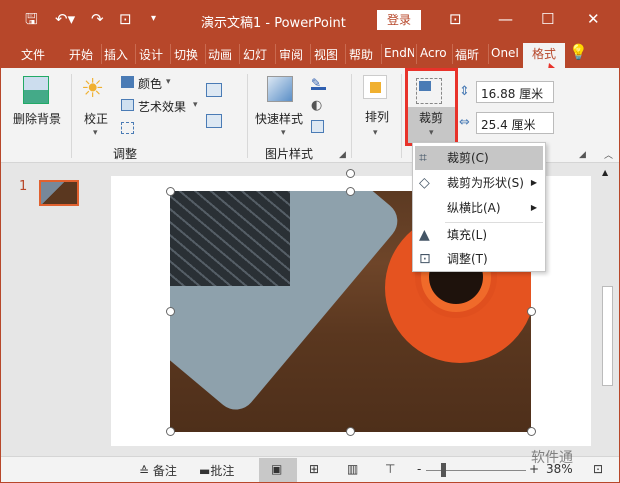  What do you see at coordinates (505, 19) in the screenshot?
I see `minimize-icon: —` at bounding box center [505, 19].